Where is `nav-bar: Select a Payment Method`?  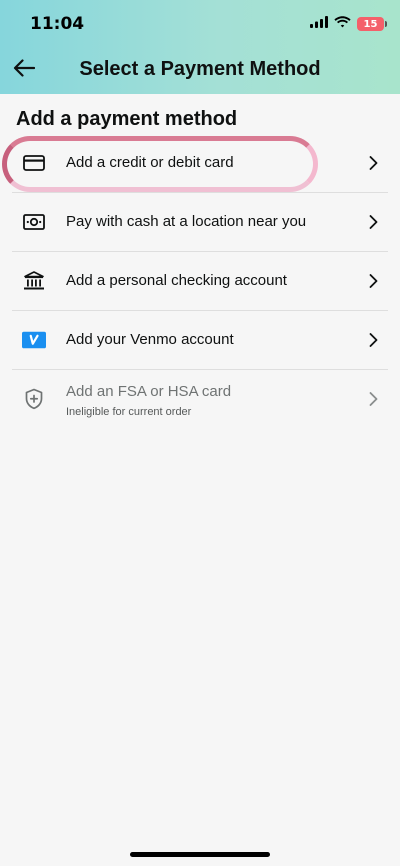 nav-bar: Select a Payment Method is located at coordinates (200, 70).